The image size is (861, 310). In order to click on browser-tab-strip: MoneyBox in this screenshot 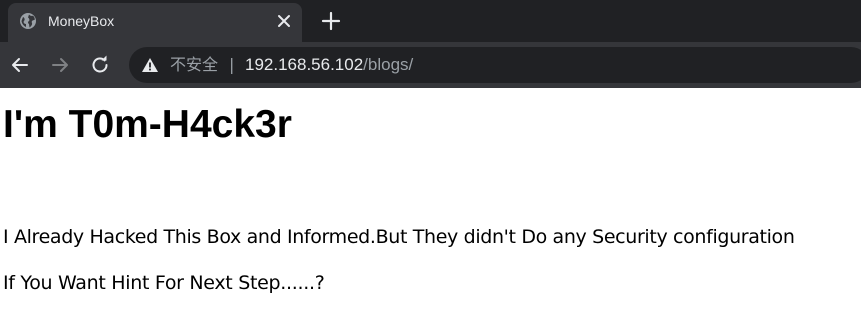, I will do `click(430, 21)`.